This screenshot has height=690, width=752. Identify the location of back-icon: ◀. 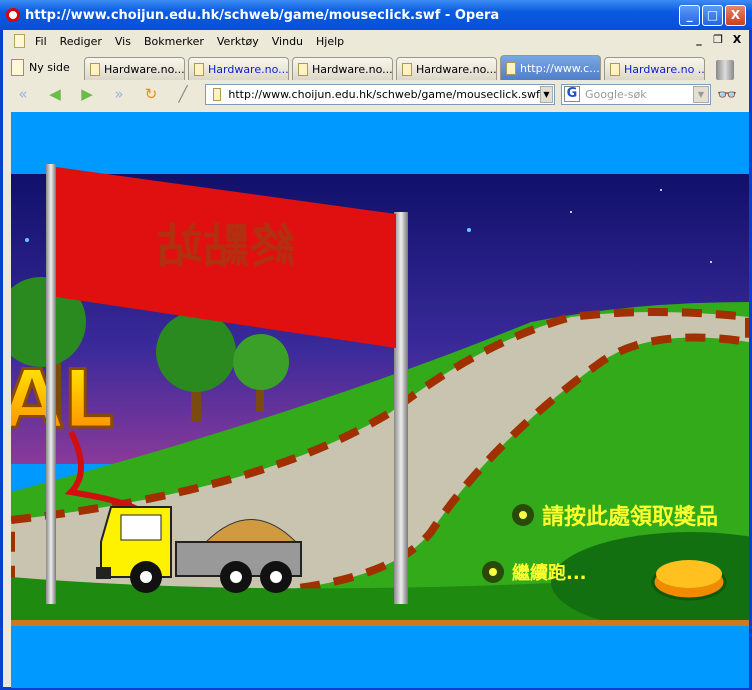
(55, 94).